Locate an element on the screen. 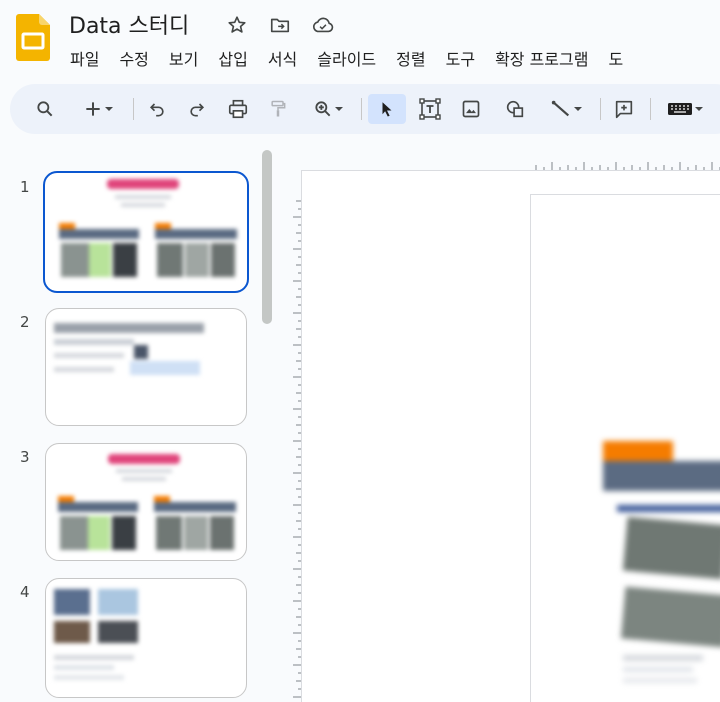 The width and height of the screenshot is (720, 702). line-button is located at coordinates (567, 109).